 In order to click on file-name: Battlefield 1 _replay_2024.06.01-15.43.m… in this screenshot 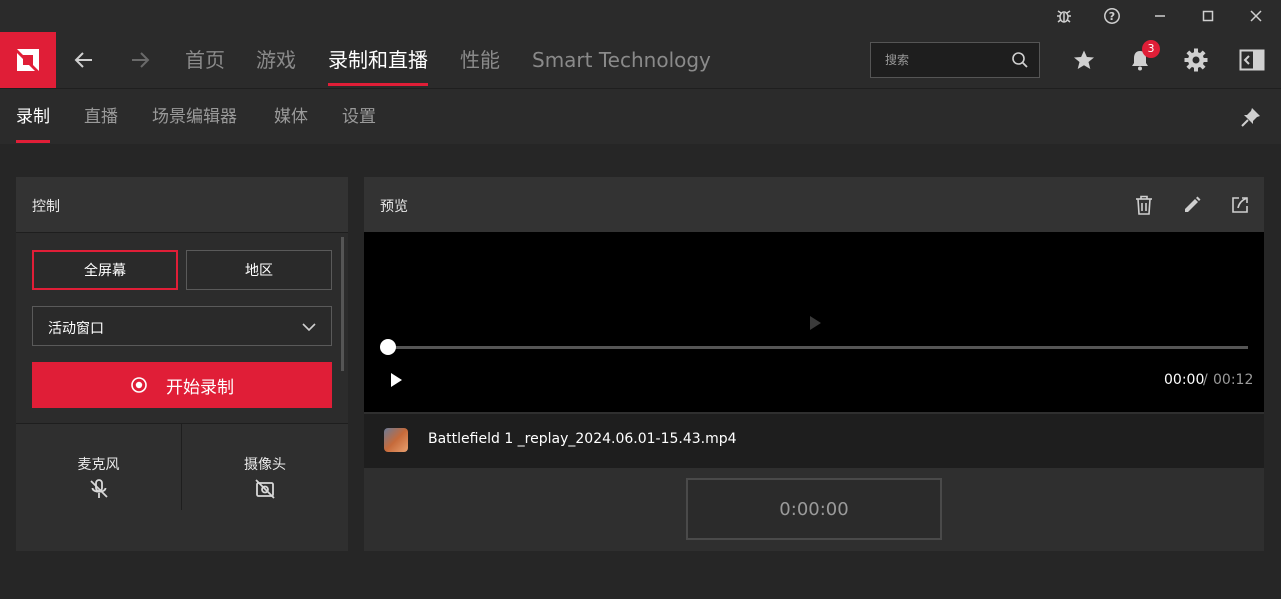, I will do `click(582, 439)`.